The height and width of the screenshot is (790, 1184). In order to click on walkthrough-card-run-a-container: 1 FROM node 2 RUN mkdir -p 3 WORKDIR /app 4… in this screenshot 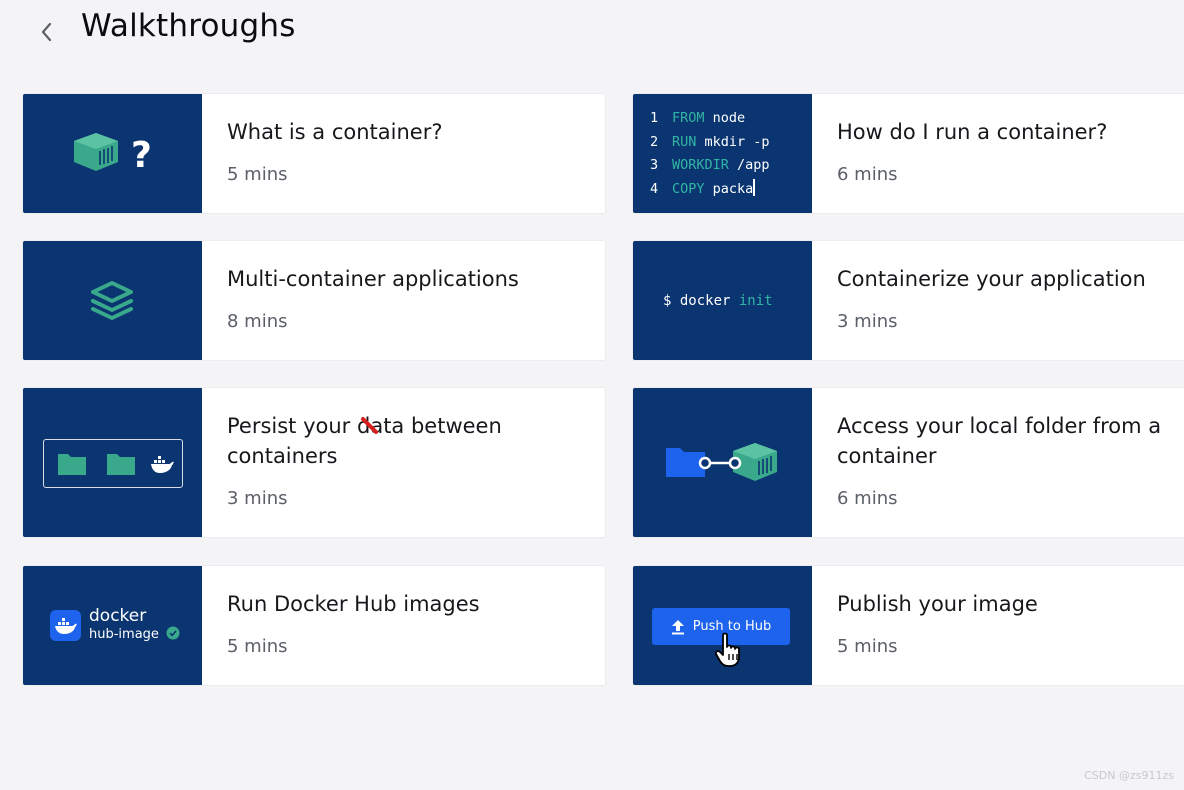, I will do `click(908, 153)`.